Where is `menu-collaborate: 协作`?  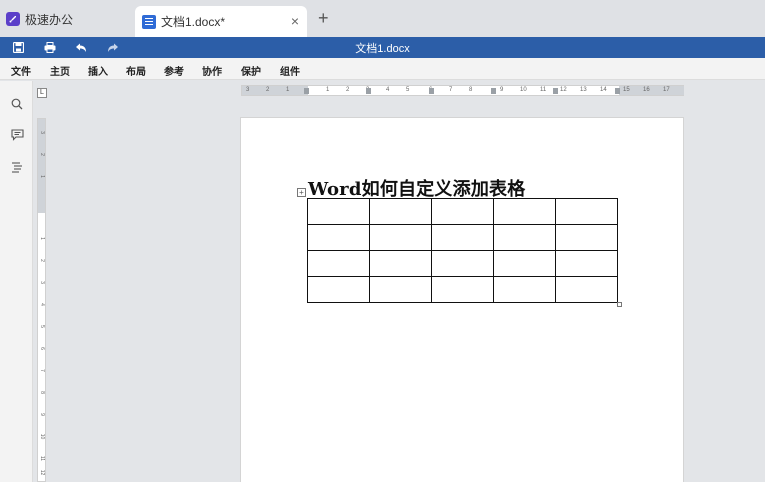 menu-collaborate: 协作 is located at coordinates (212, 70).